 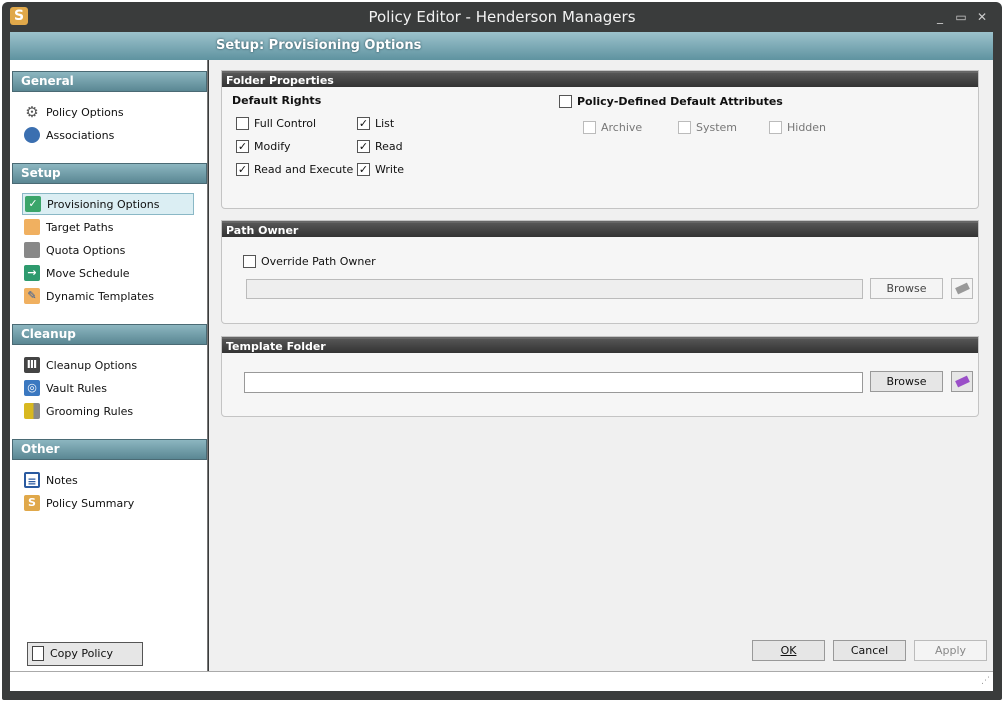 I want to click on copy-icon, so click(x=38, y=653).